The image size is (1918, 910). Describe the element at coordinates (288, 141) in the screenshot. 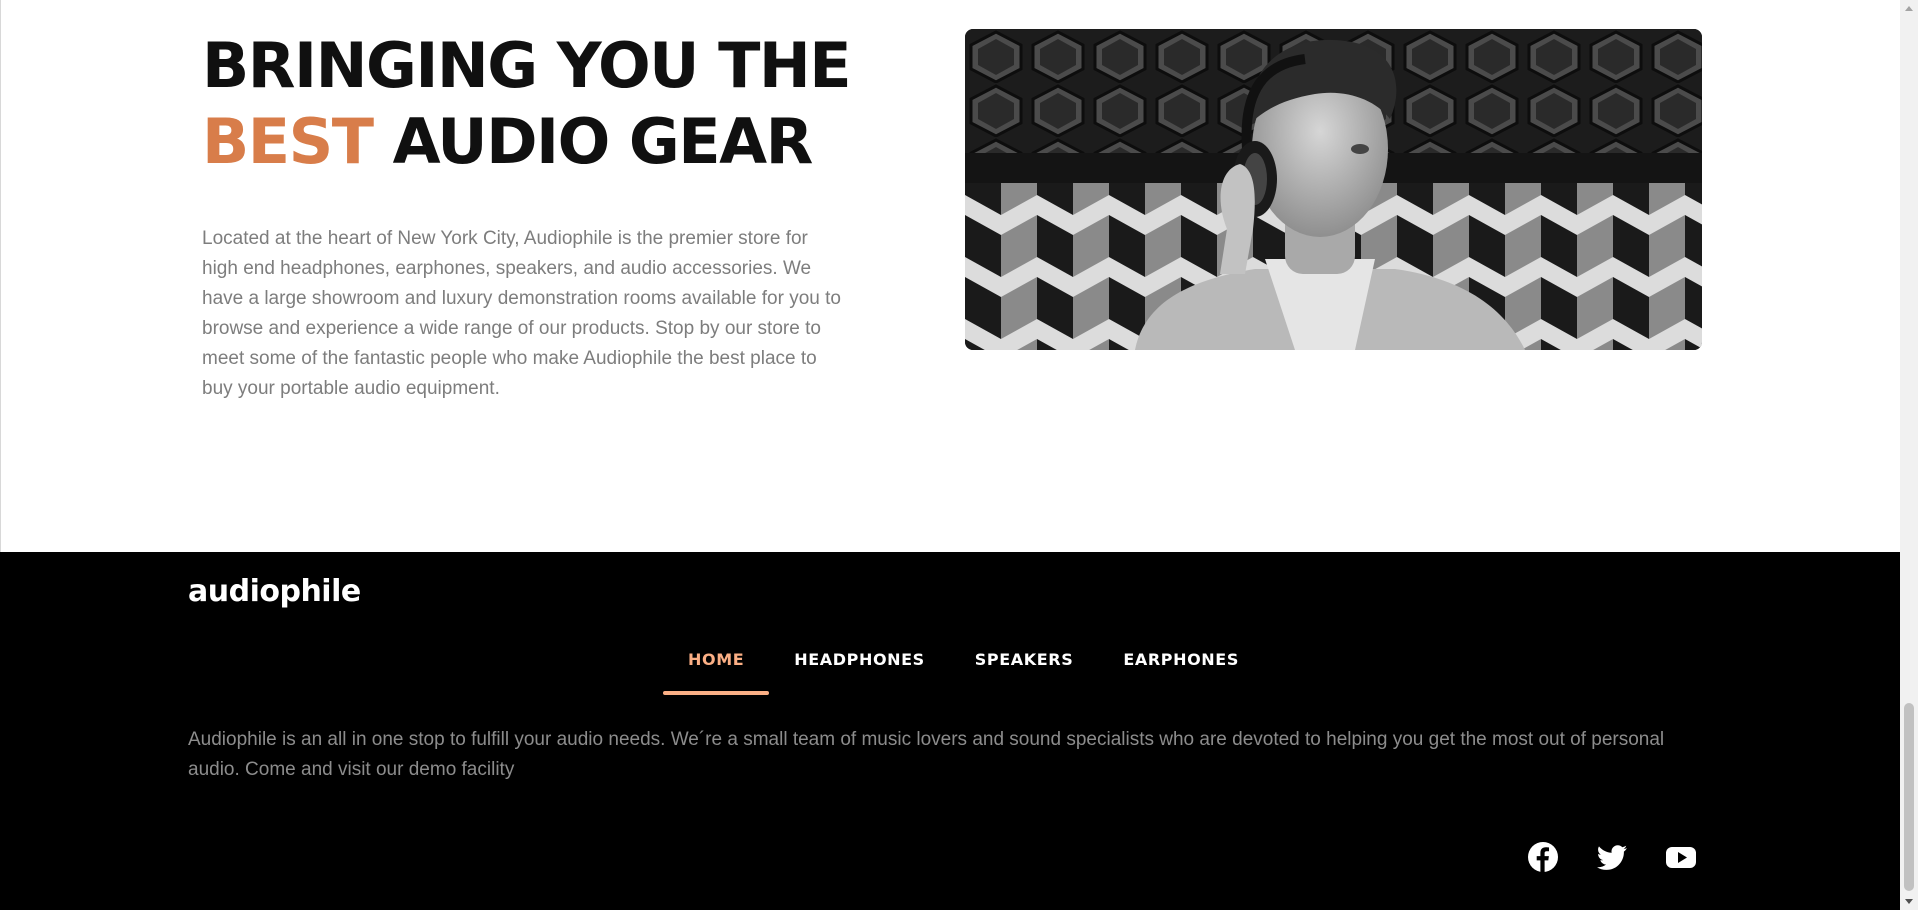

I see `headline-accent: BEST` at that location.